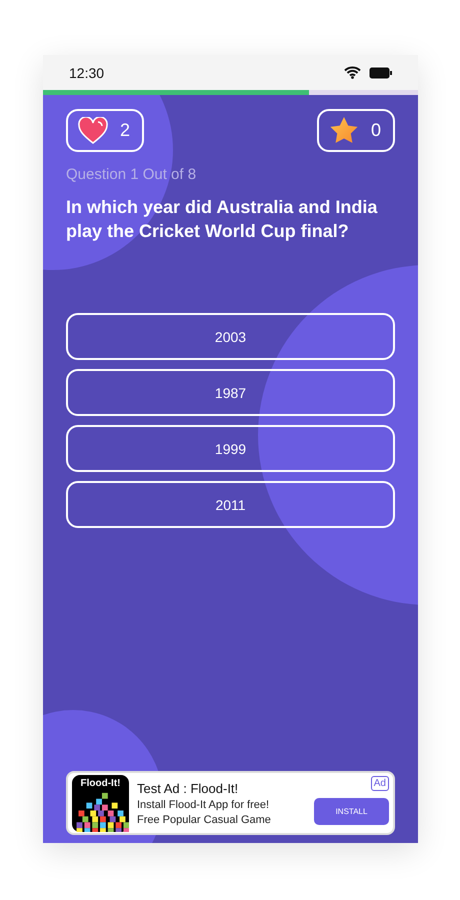 The height and width of the screenshot is (900, 460). Describe the element at coordinates (352, 72) in the screenshot. I see `wifi-icon` at that location.